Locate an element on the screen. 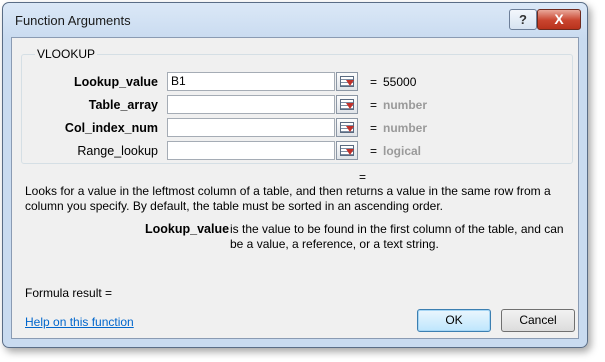  col-index-num-ref-button is located at coordinates (347, 127).